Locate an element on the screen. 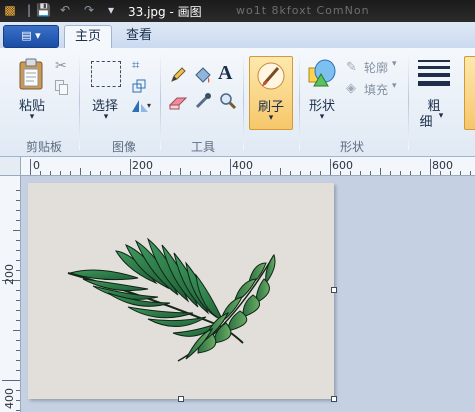 The height and width of the screenshot is (412, 475). select-icon is located at coordinates (106, 74).